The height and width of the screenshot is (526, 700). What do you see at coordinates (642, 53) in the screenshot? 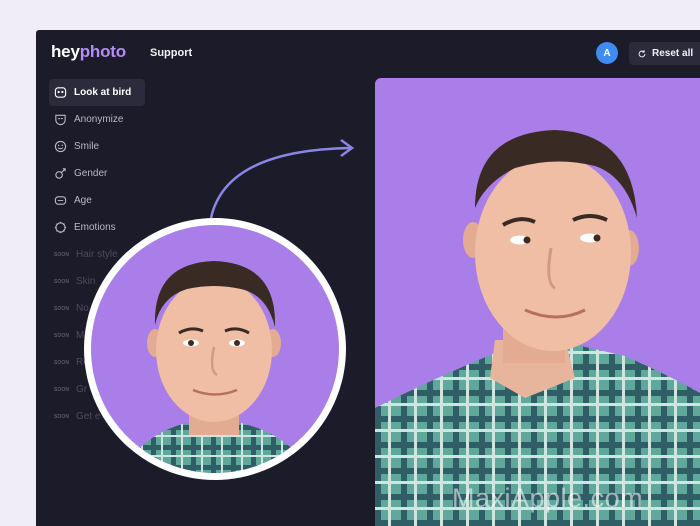
I see `reset-icon` at bounding box center [642, 53].